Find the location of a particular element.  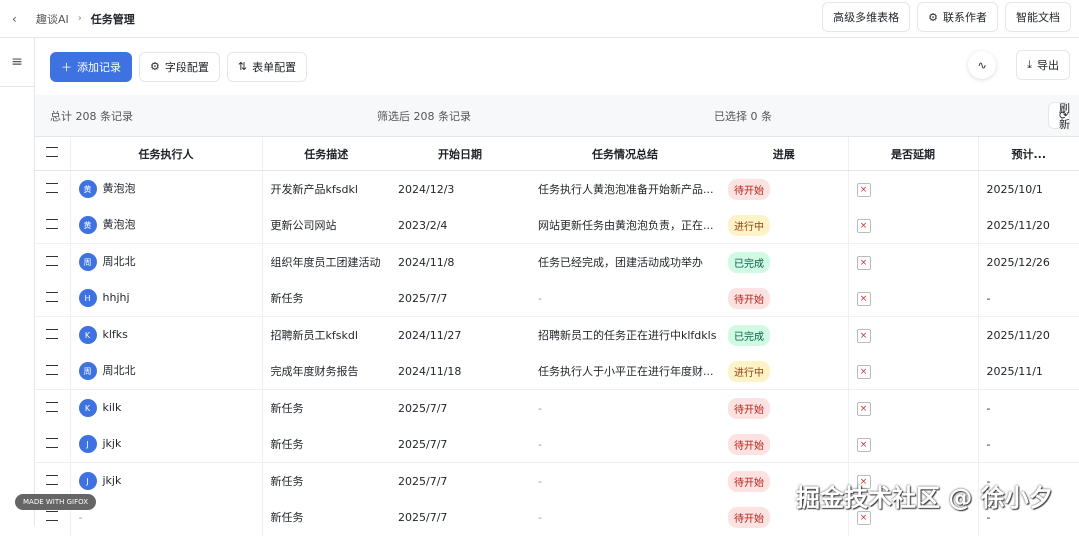

gear-icon: ⚙ is located at coordinates (155, 66).